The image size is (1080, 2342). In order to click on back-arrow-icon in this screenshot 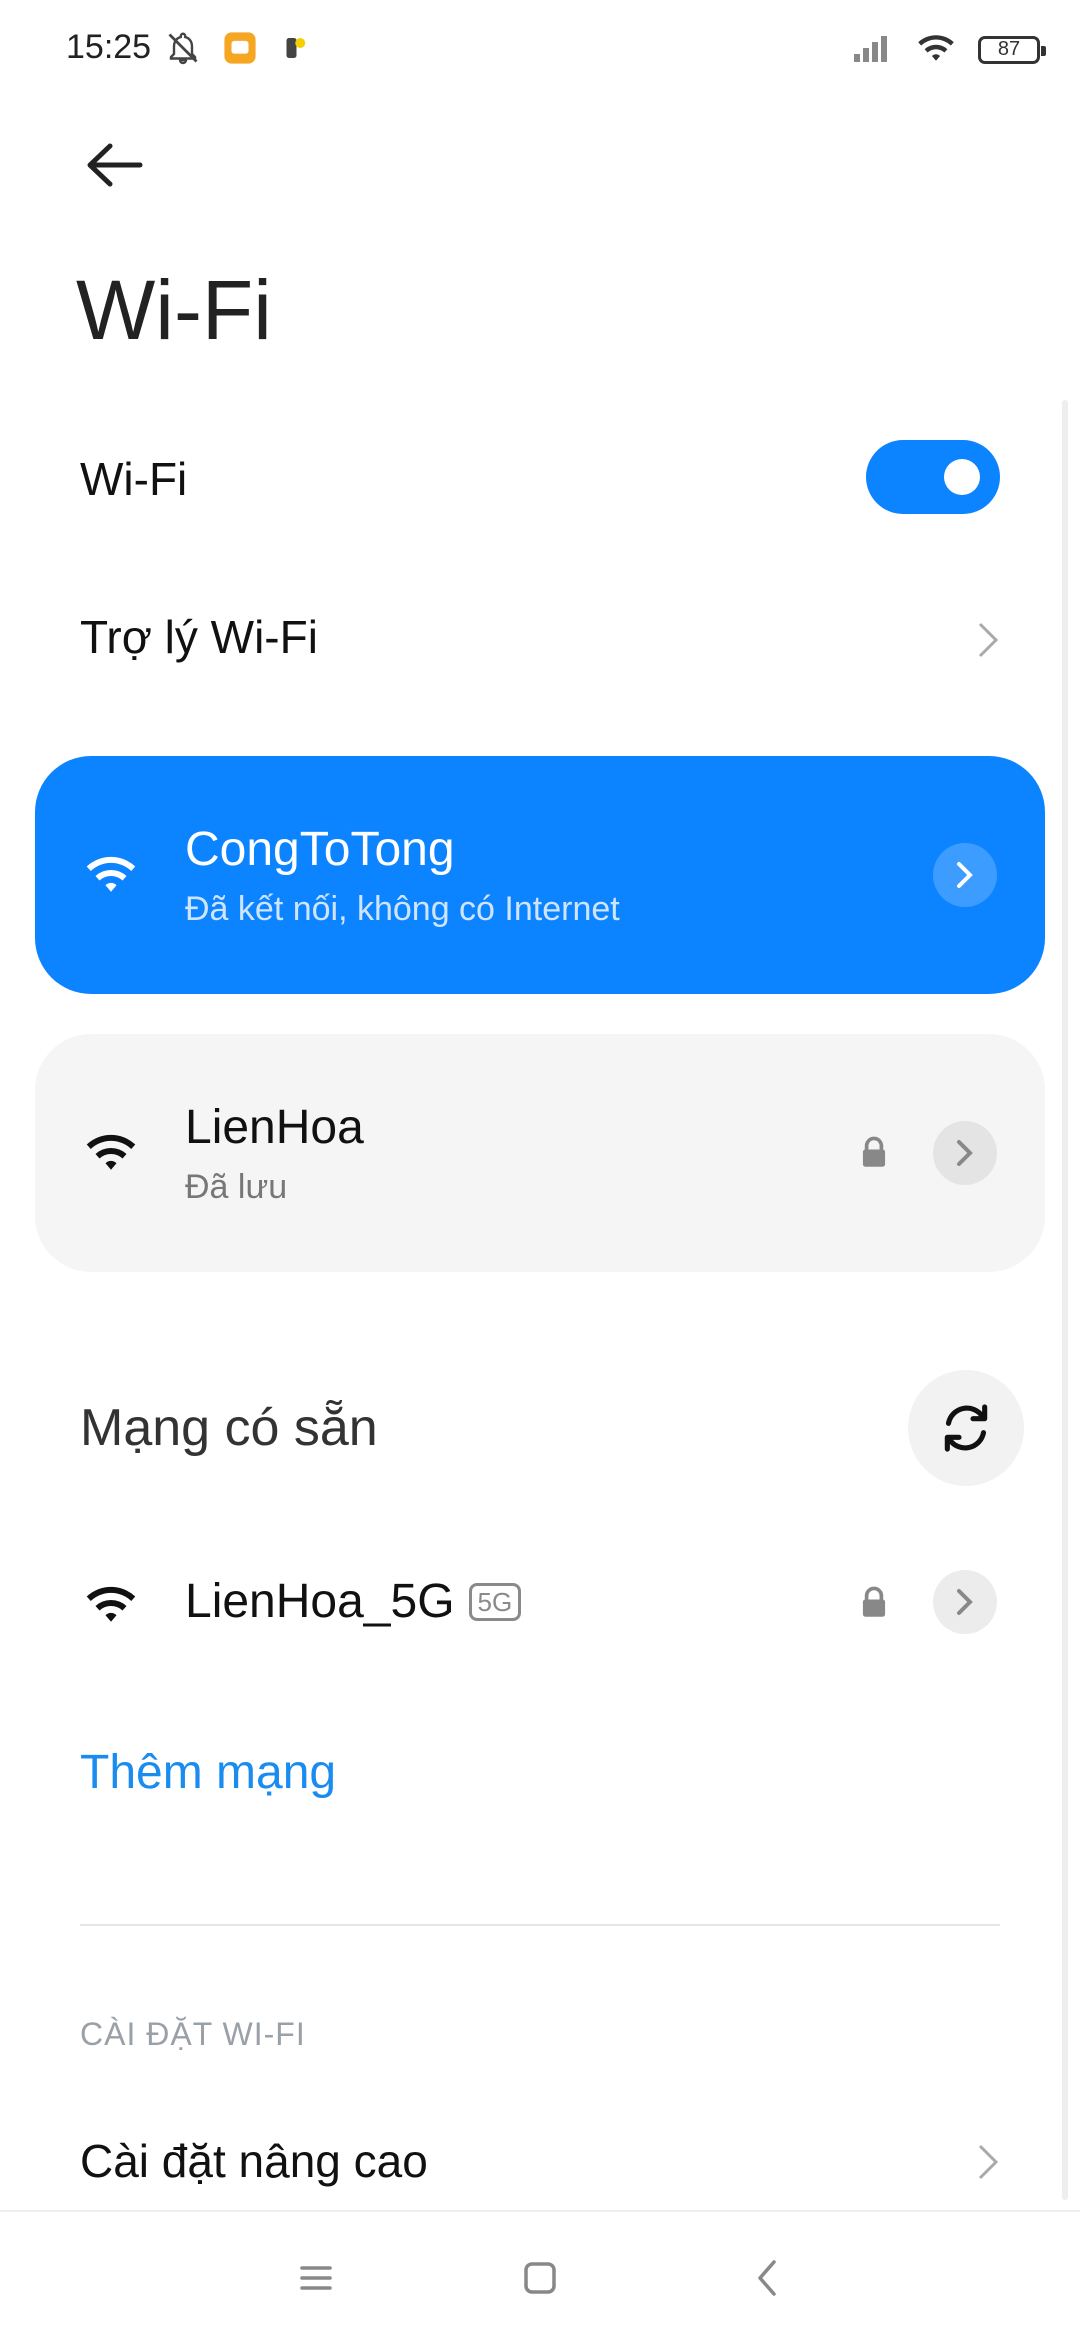, I will do `click(115, 165)`.